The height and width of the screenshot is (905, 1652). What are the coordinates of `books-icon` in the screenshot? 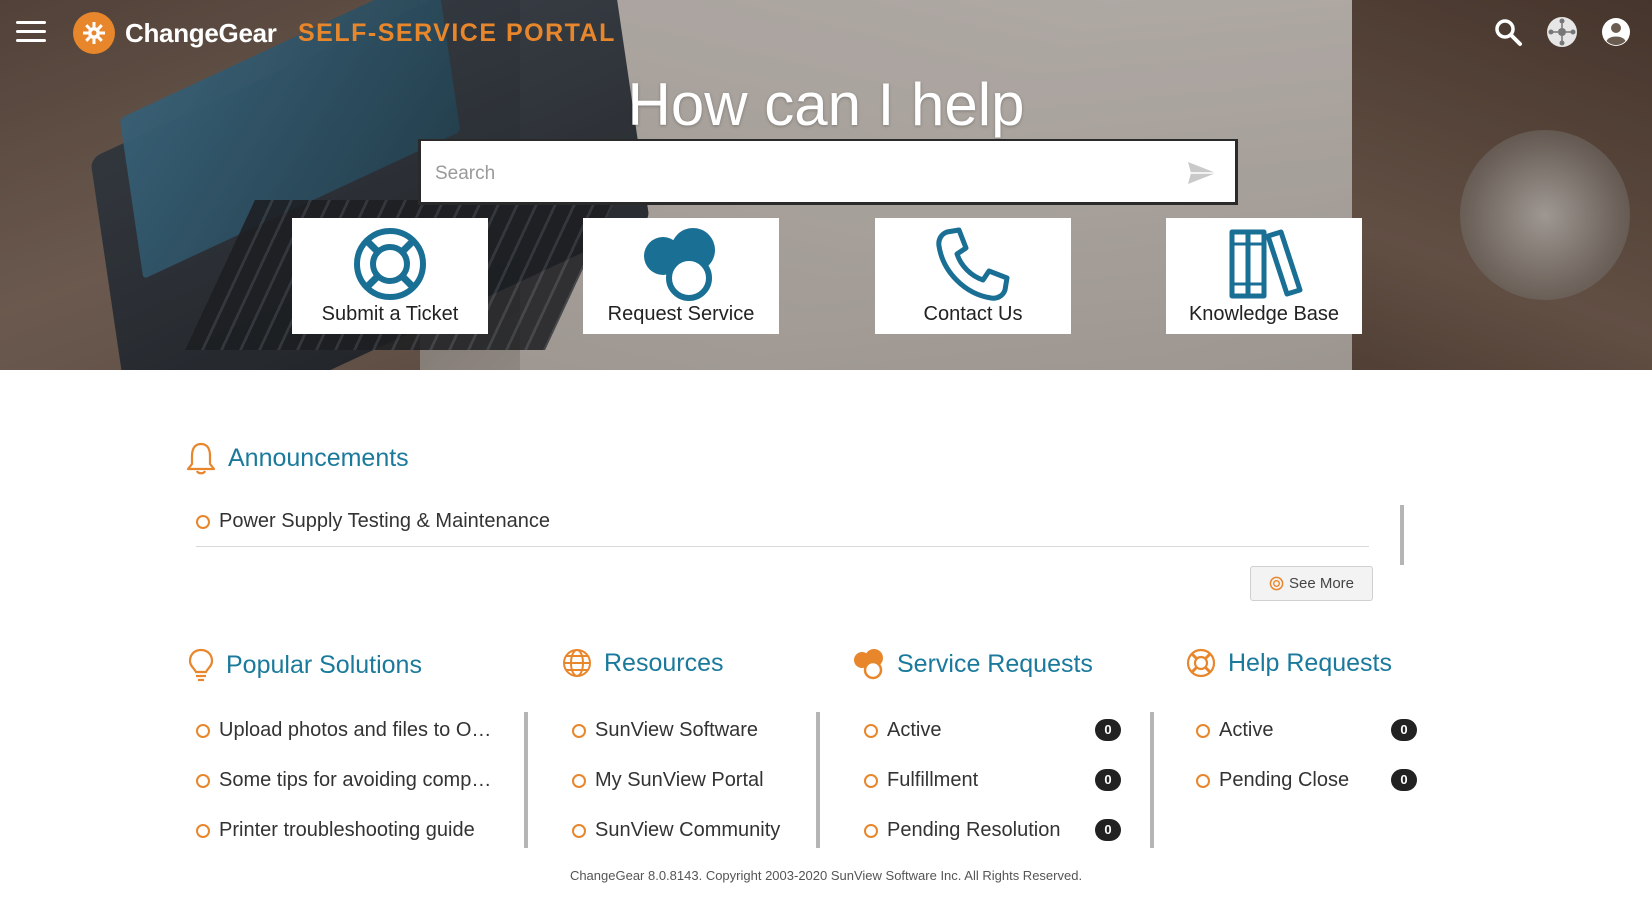 It's located at (1266, 264).